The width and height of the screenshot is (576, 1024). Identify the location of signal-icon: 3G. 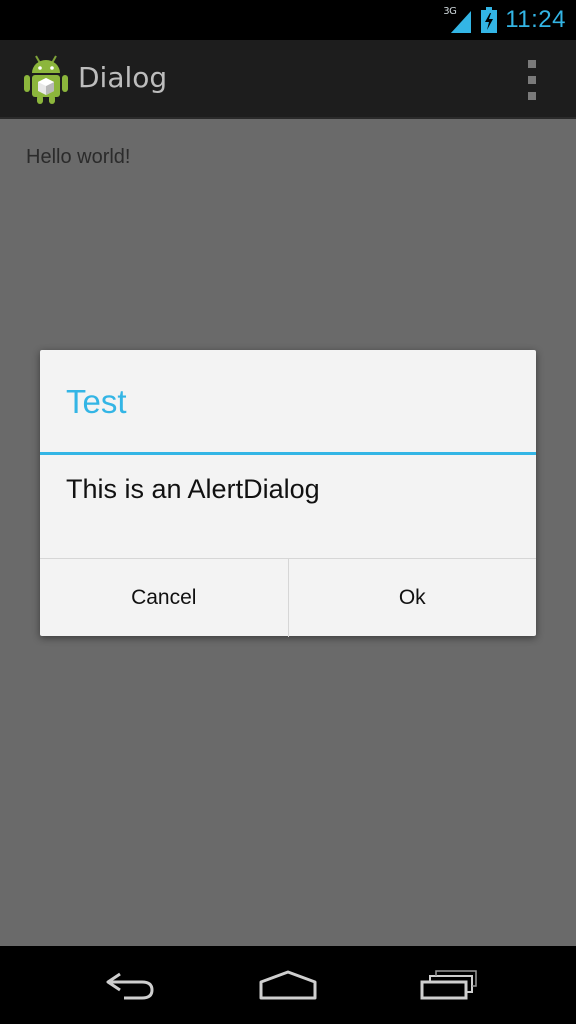
(458, 20).